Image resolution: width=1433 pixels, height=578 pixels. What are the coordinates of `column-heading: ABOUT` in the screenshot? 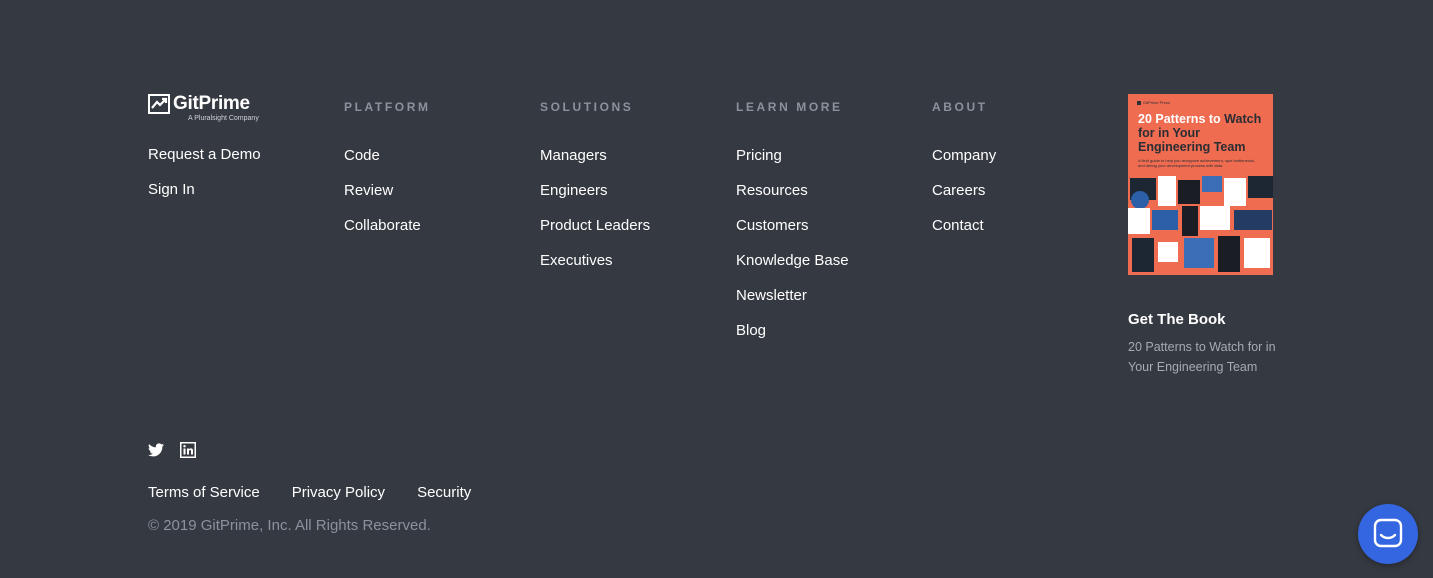 It's located at (960, 107).